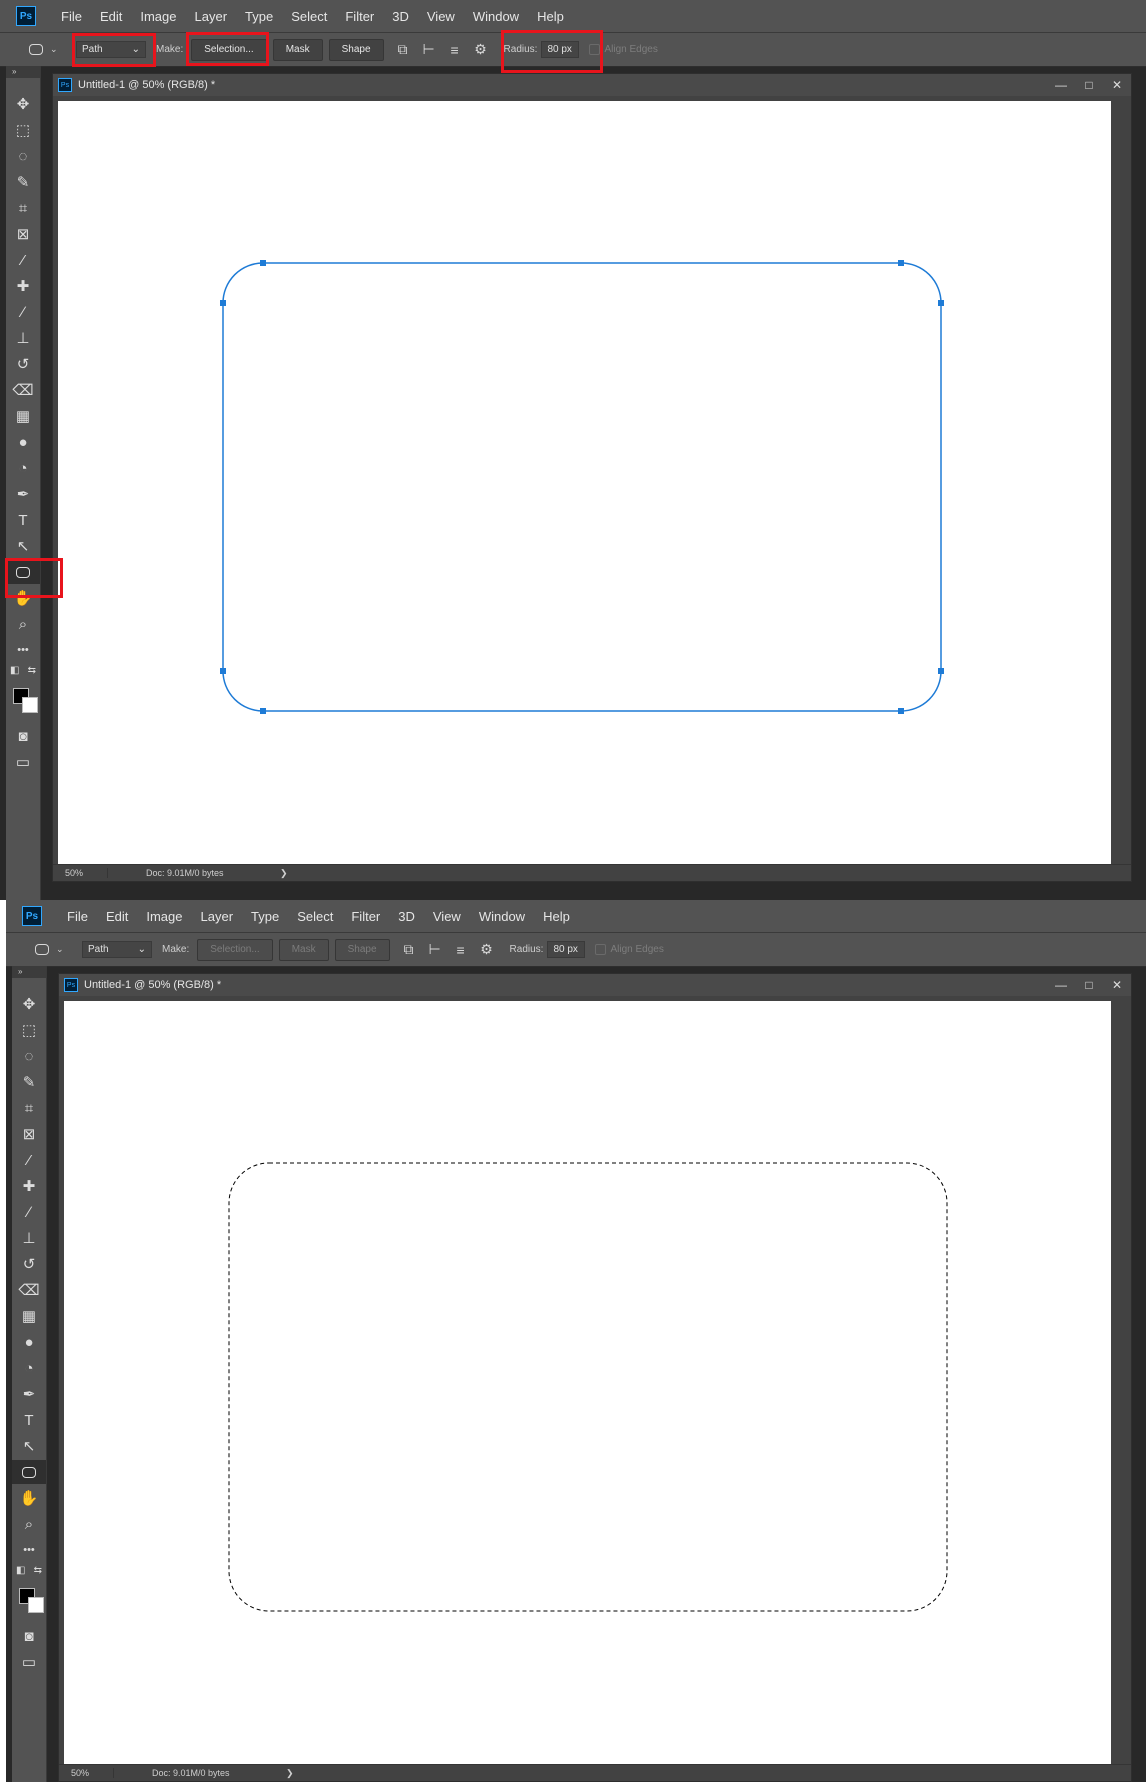 Image resolution: width=1146 pixels, height=1782 pixels. I want to click on gear-icon: ⚙, so click(487, 950).